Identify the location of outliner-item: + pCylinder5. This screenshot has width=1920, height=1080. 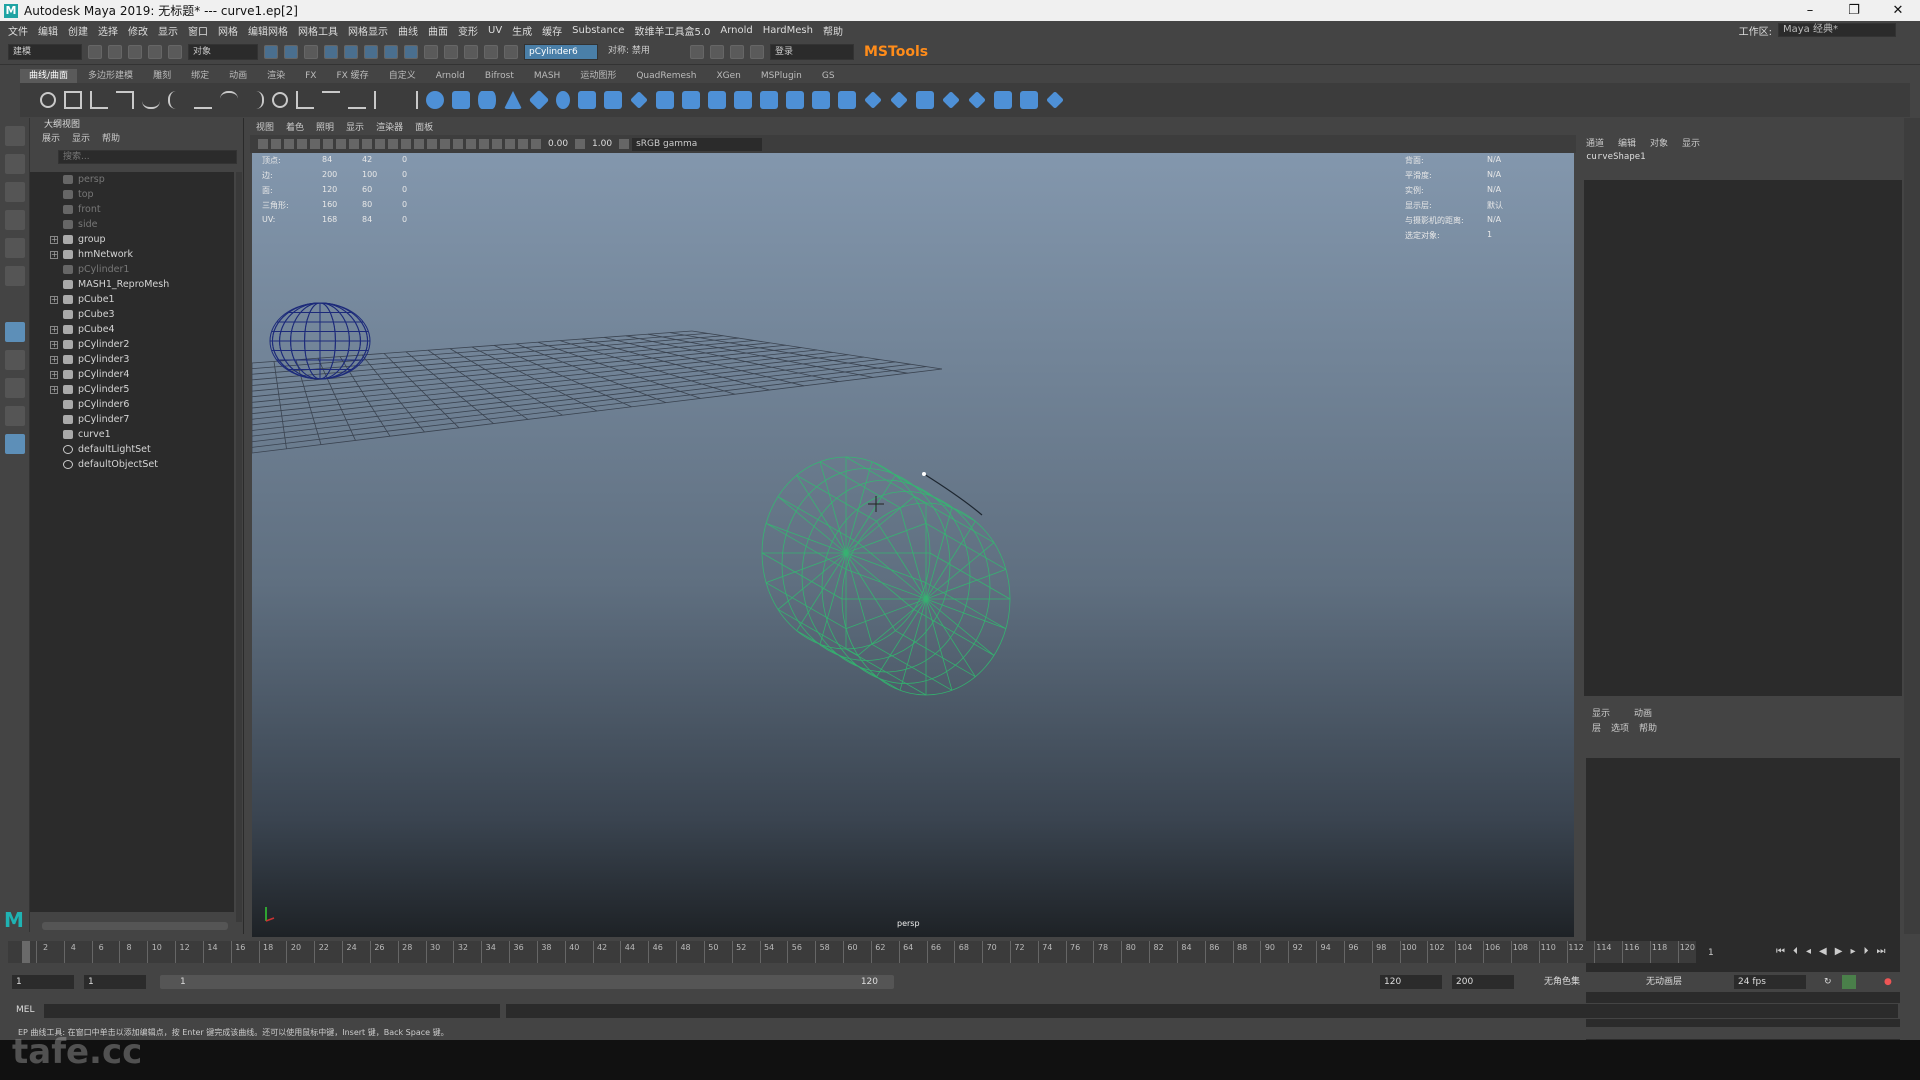
(132, 389).